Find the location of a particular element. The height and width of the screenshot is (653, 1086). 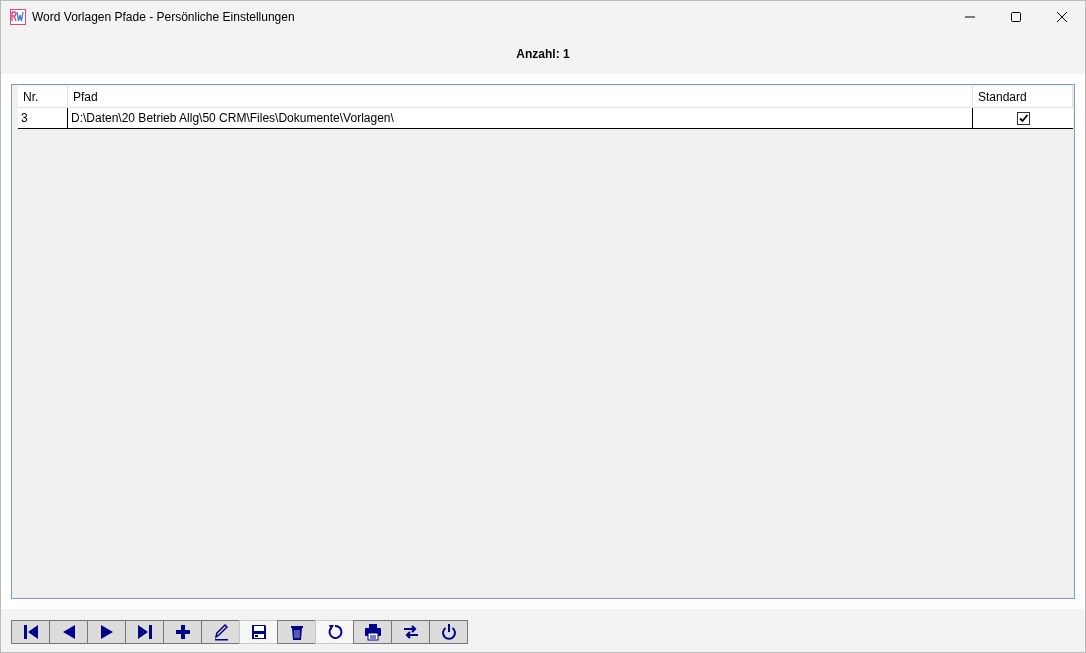

window-title: Word Vorlagen Pfade - Persönliche Einstellungen is located at coordinates (163, 17).